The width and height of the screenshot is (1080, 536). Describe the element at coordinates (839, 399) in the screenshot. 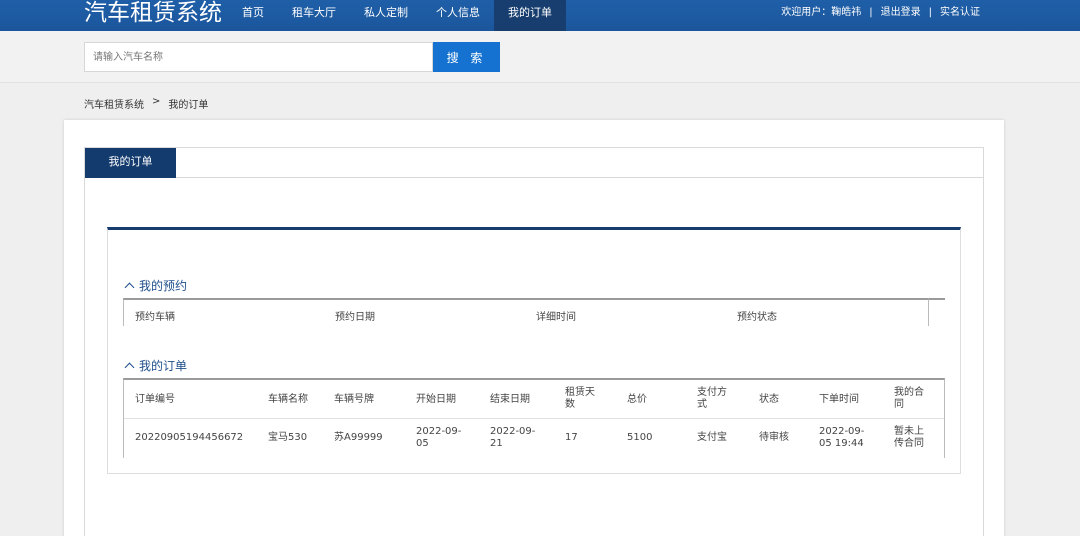

I see `column-header: 下单时间` at that location.